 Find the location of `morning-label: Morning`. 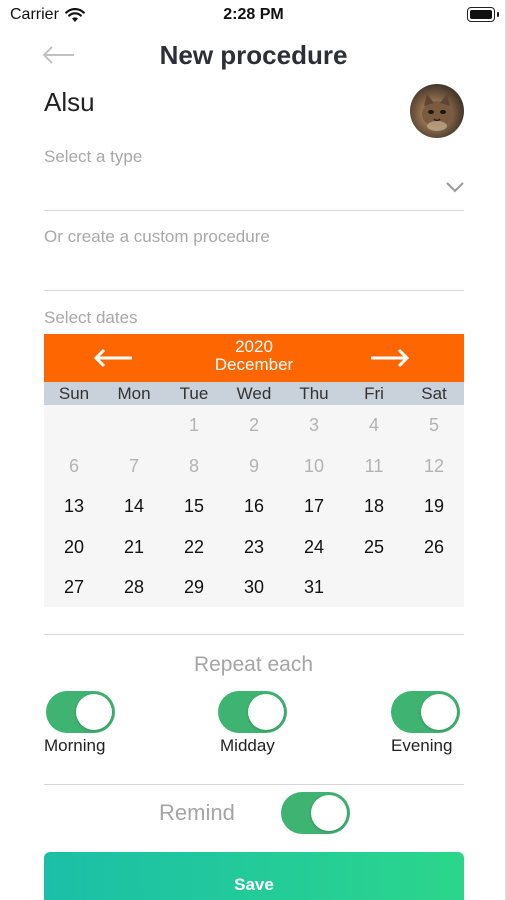

morning-label: Morning is located at coordinates (75, 745).